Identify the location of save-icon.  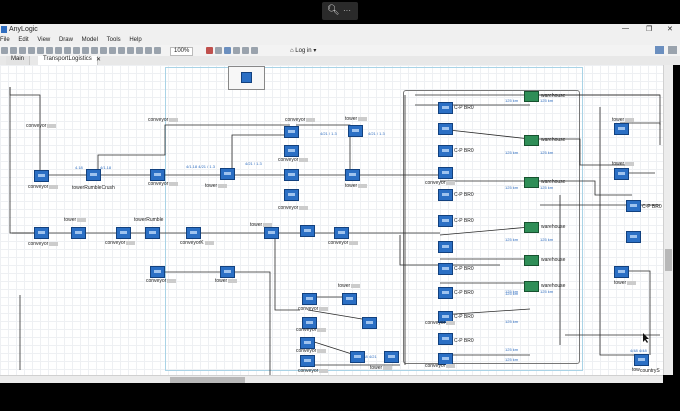
(22, 50).